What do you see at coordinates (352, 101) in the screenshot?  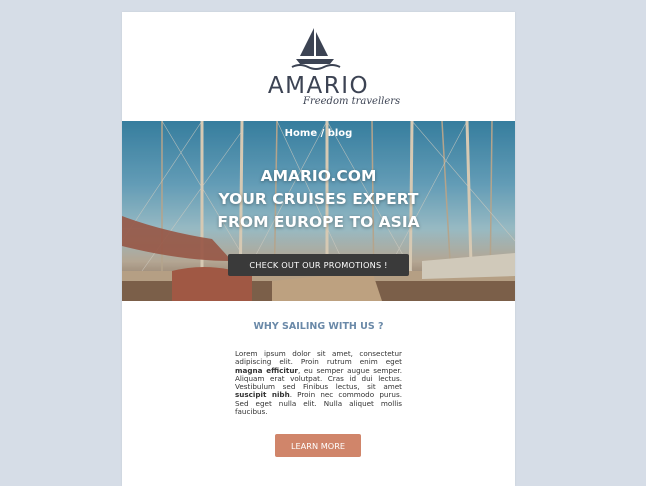 I see `brand-tagline: Freedom travellers` at bounding box center [352, 101].